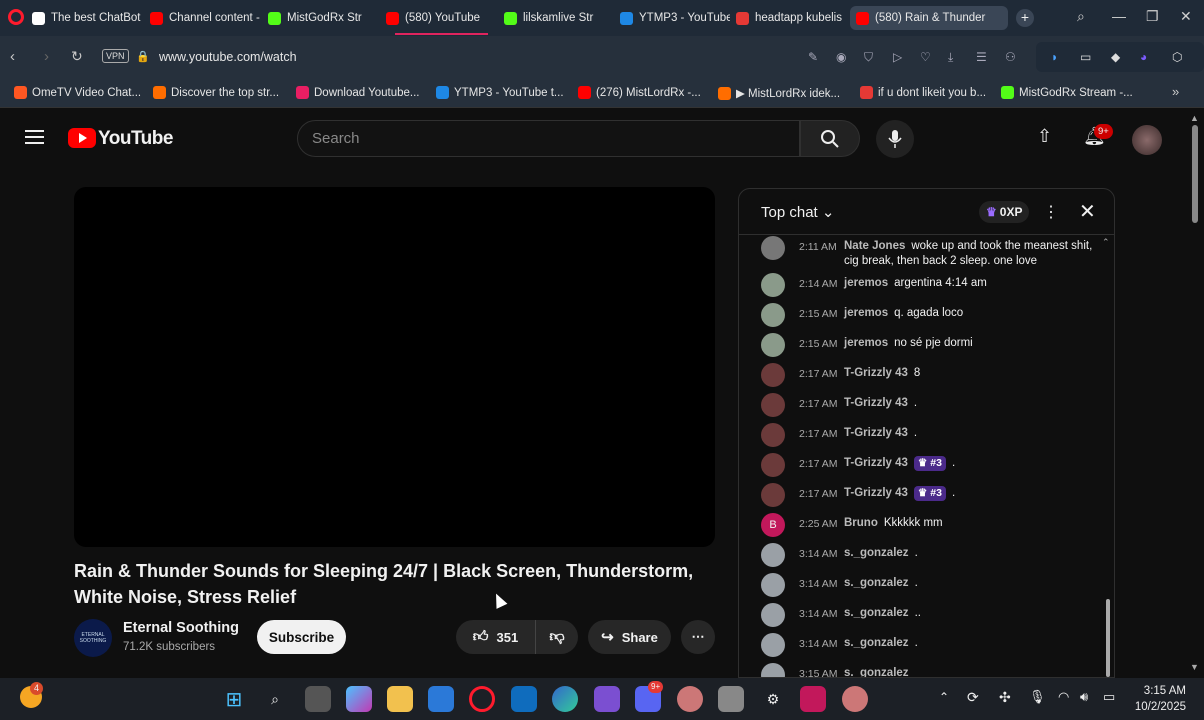 This screenshot has width=1204, height=720. What do you see at coordinates (1152, 16) in the screenshot?
I see `restore-icon: ❐` at bounding box center [1152, 16].